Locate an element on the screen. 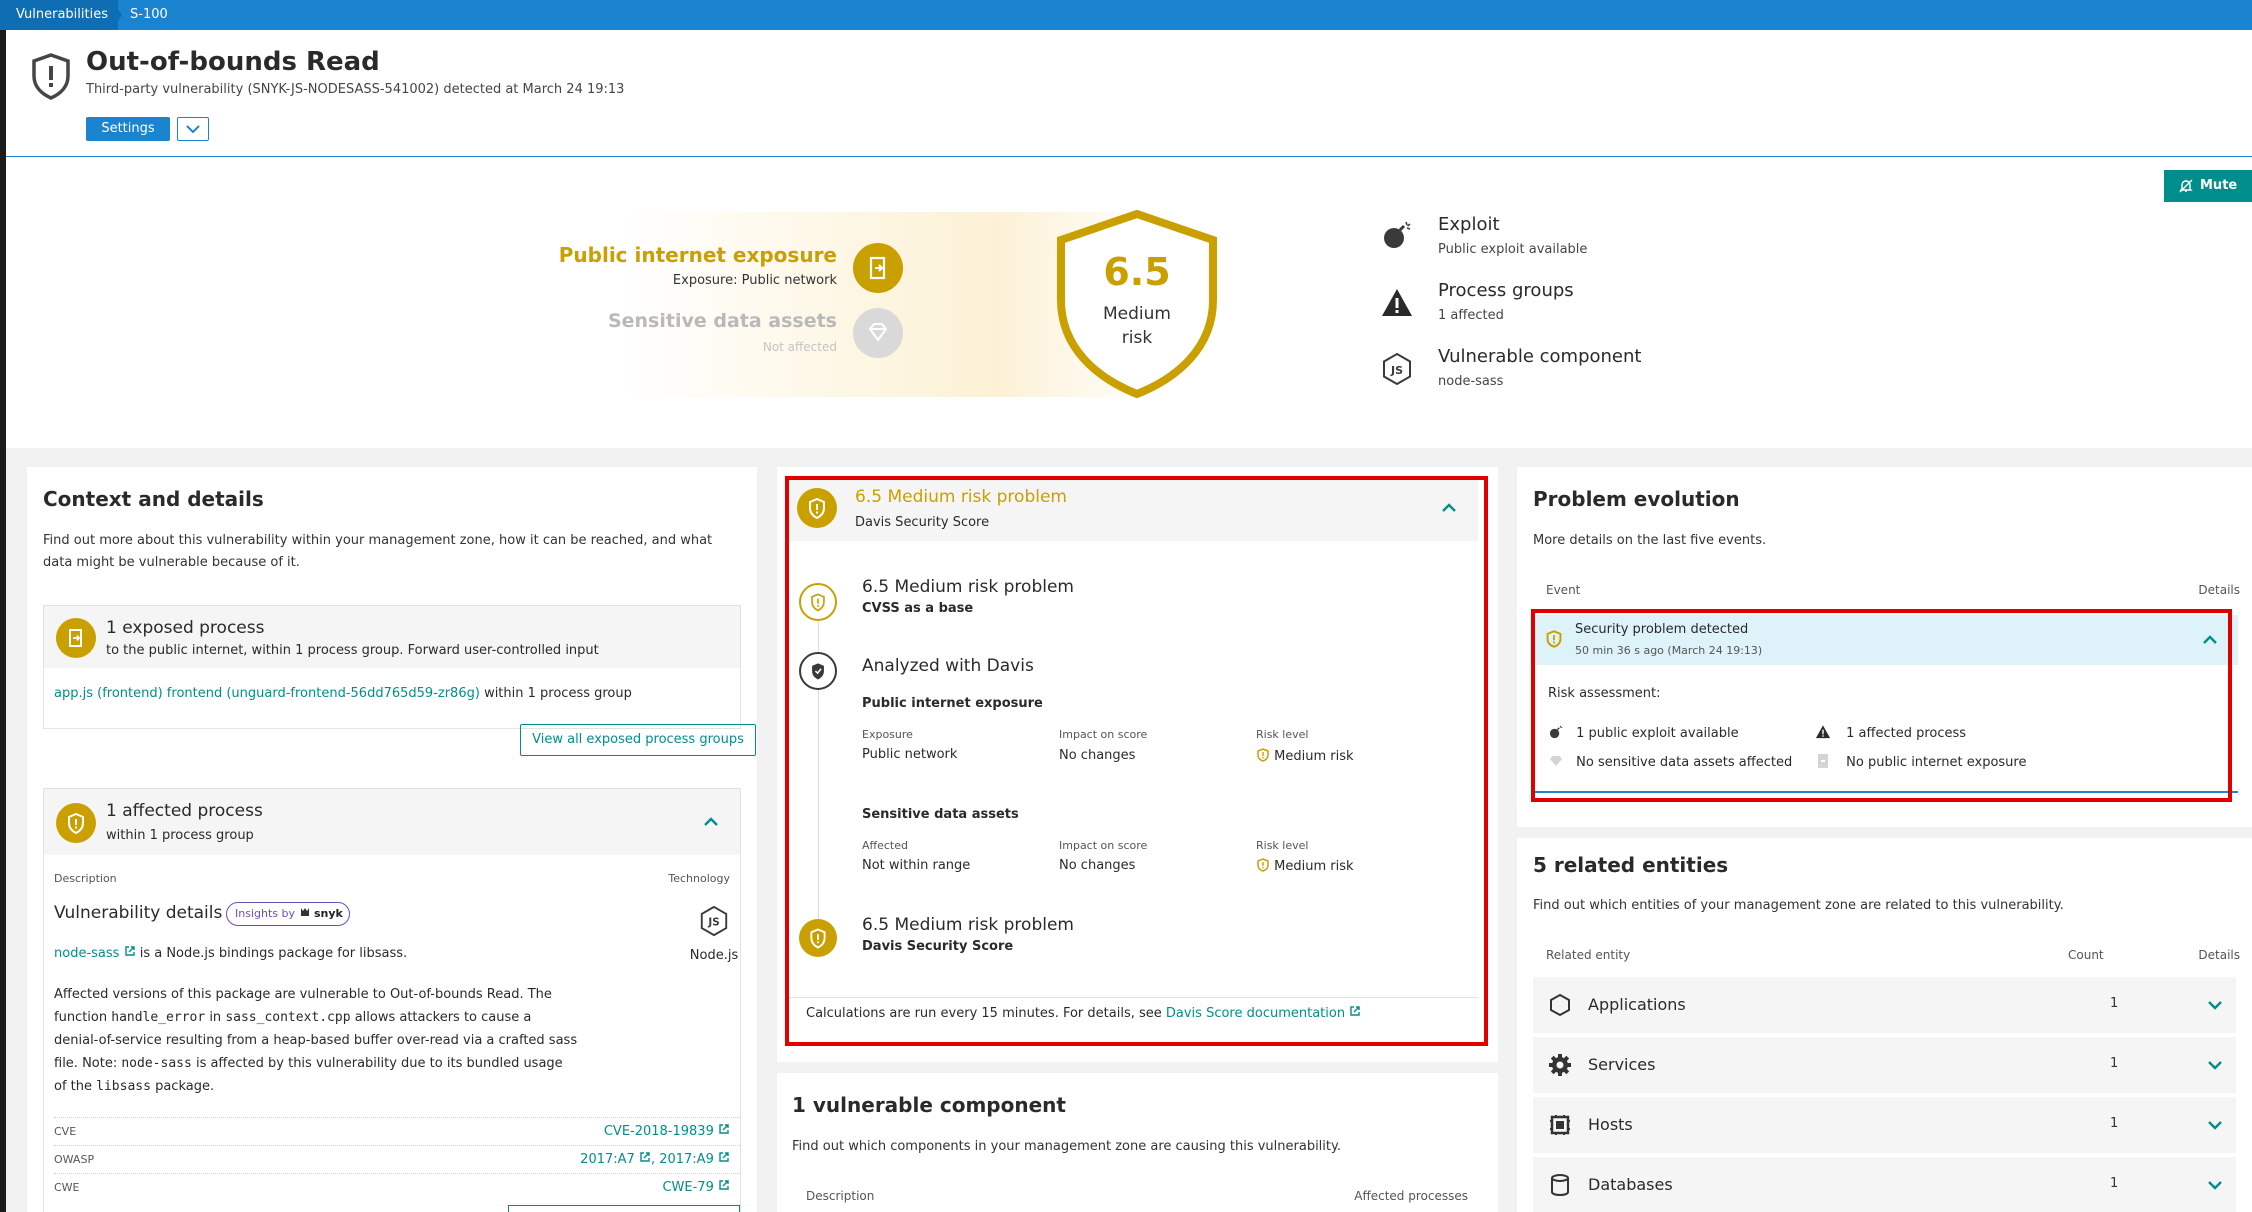  vulnerability-details-title: Vulnerability details is located at coordinates (138, 913).